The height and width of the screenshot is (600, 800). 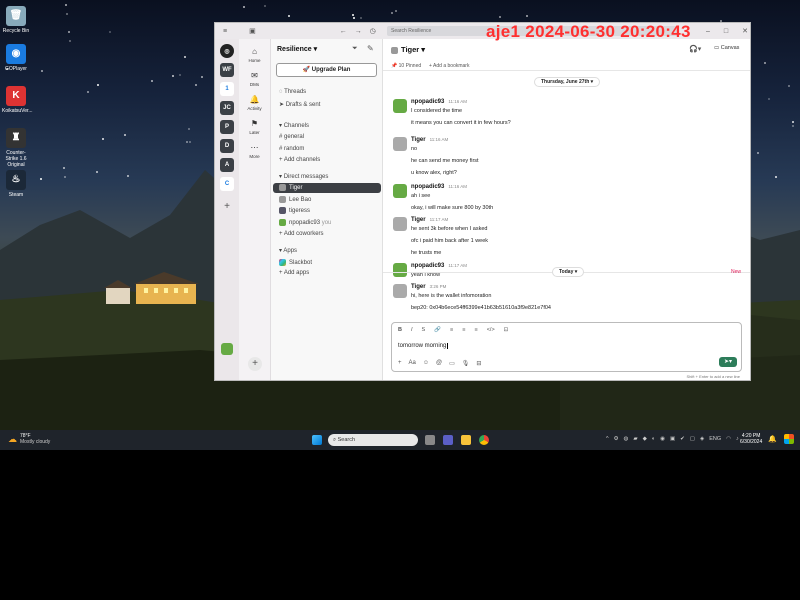 What do you see at coordinates (254, 103) in the screenshot?
I see `nav-activity: 🔔 Activity` at bounding box center [254, 103].